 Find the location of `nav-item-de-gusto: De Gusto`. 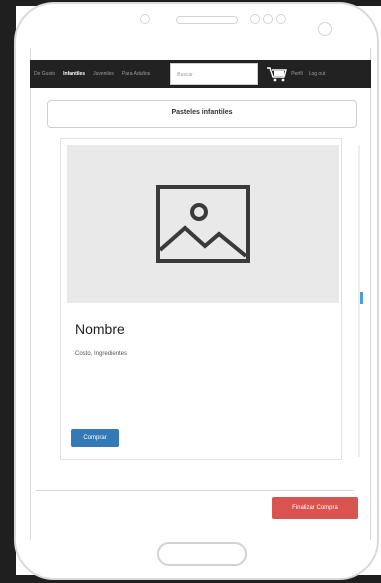

nav-item-de-gusto: De Gusto is located at coordinates (44, 74).